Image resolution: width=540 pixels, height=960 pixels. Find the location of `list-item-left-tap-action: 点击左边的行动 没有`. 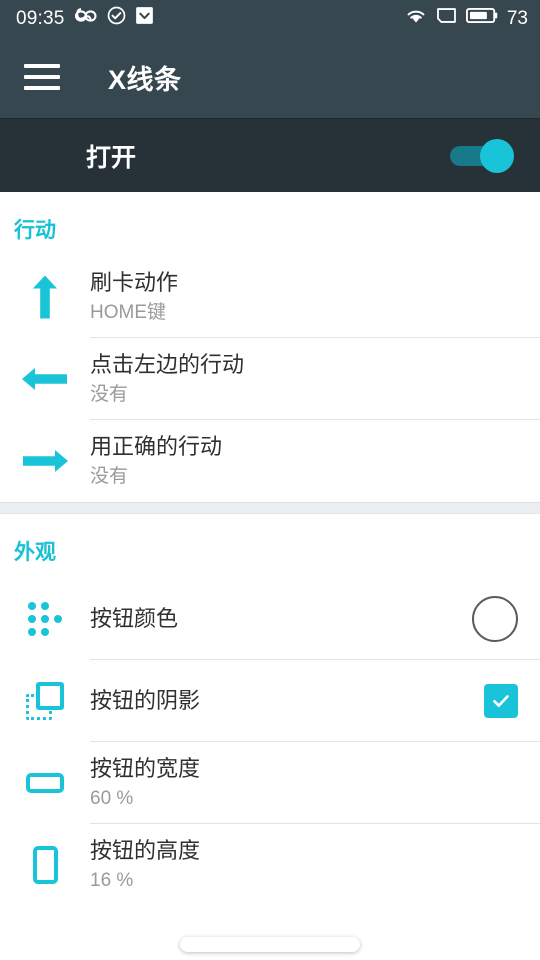

list-item-left-tap-action: 点击左边的行动 没有 is located at coordinates (270, 379).